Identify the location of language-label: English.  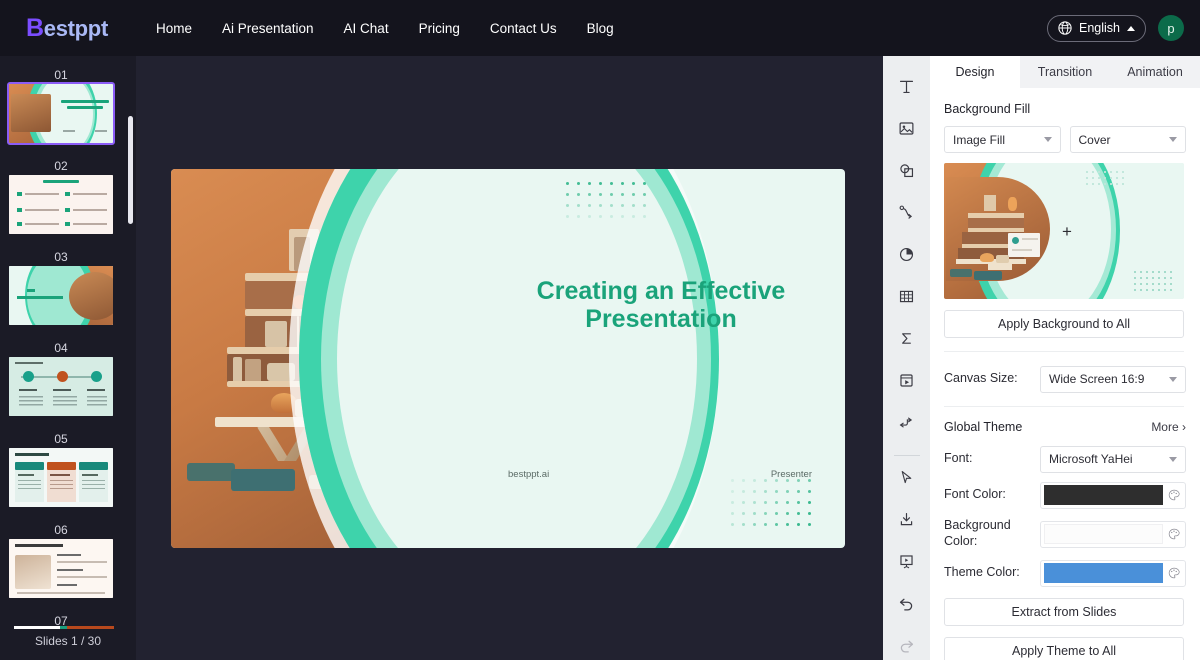
(1099, 28).